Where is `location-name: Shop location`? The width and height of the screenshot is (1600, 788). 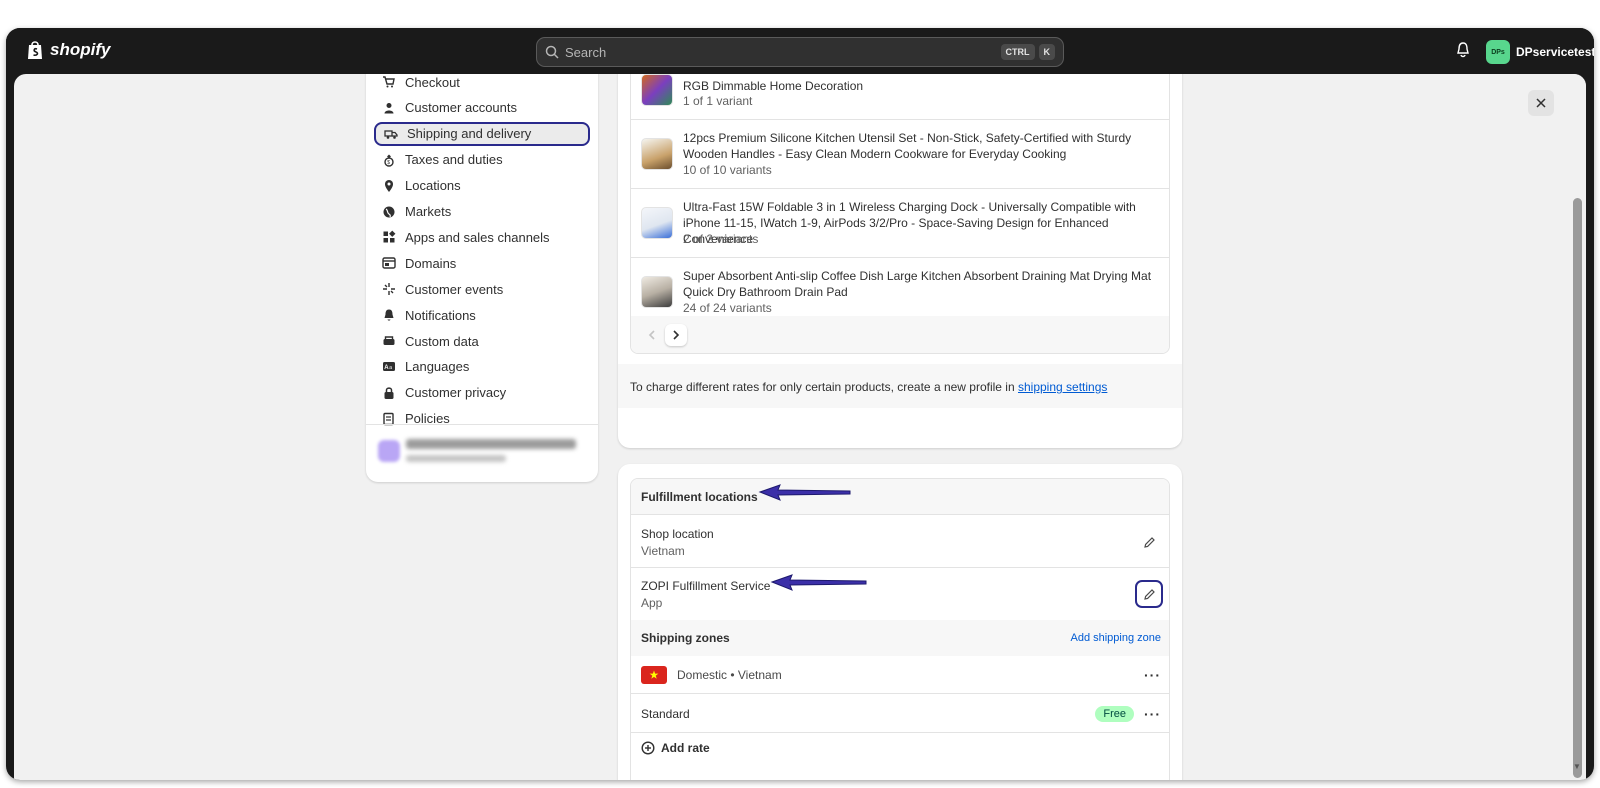 location-name: Shop location is located at coordinates (677, 534).